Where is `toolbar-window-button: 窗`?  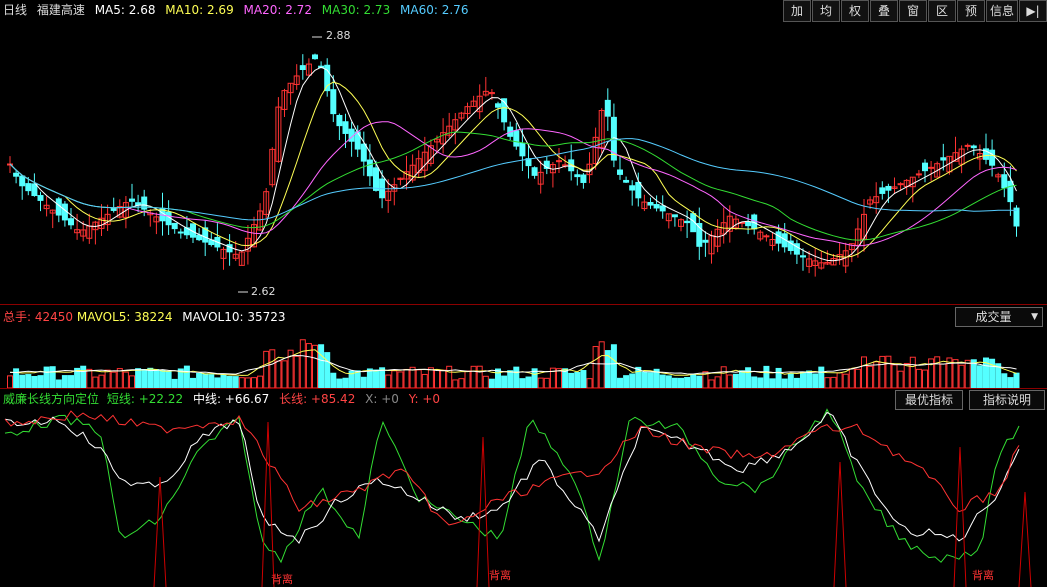 toolbar-window-button: 窗 is located at coordinates (912, 11).